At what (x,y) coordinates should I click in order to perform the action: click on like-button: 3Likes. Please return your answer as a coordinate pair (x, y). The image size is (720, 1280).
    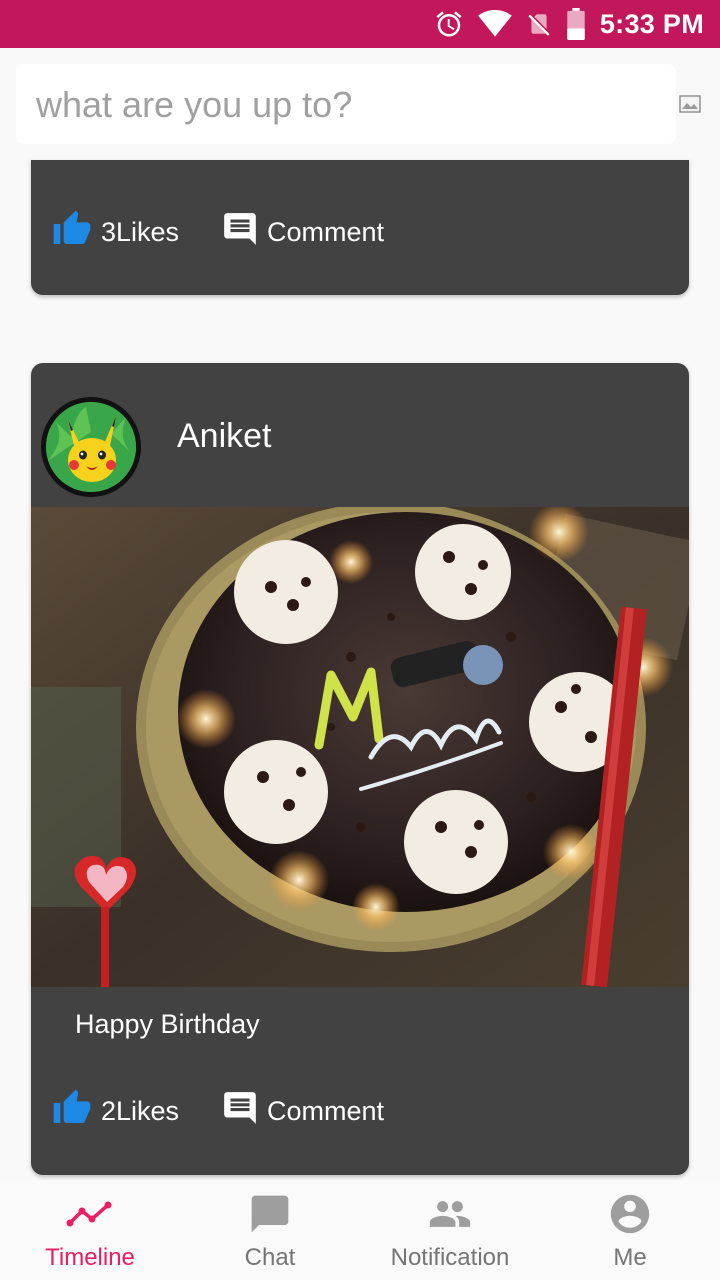
    Looking at the image, I should click on (115, 232).